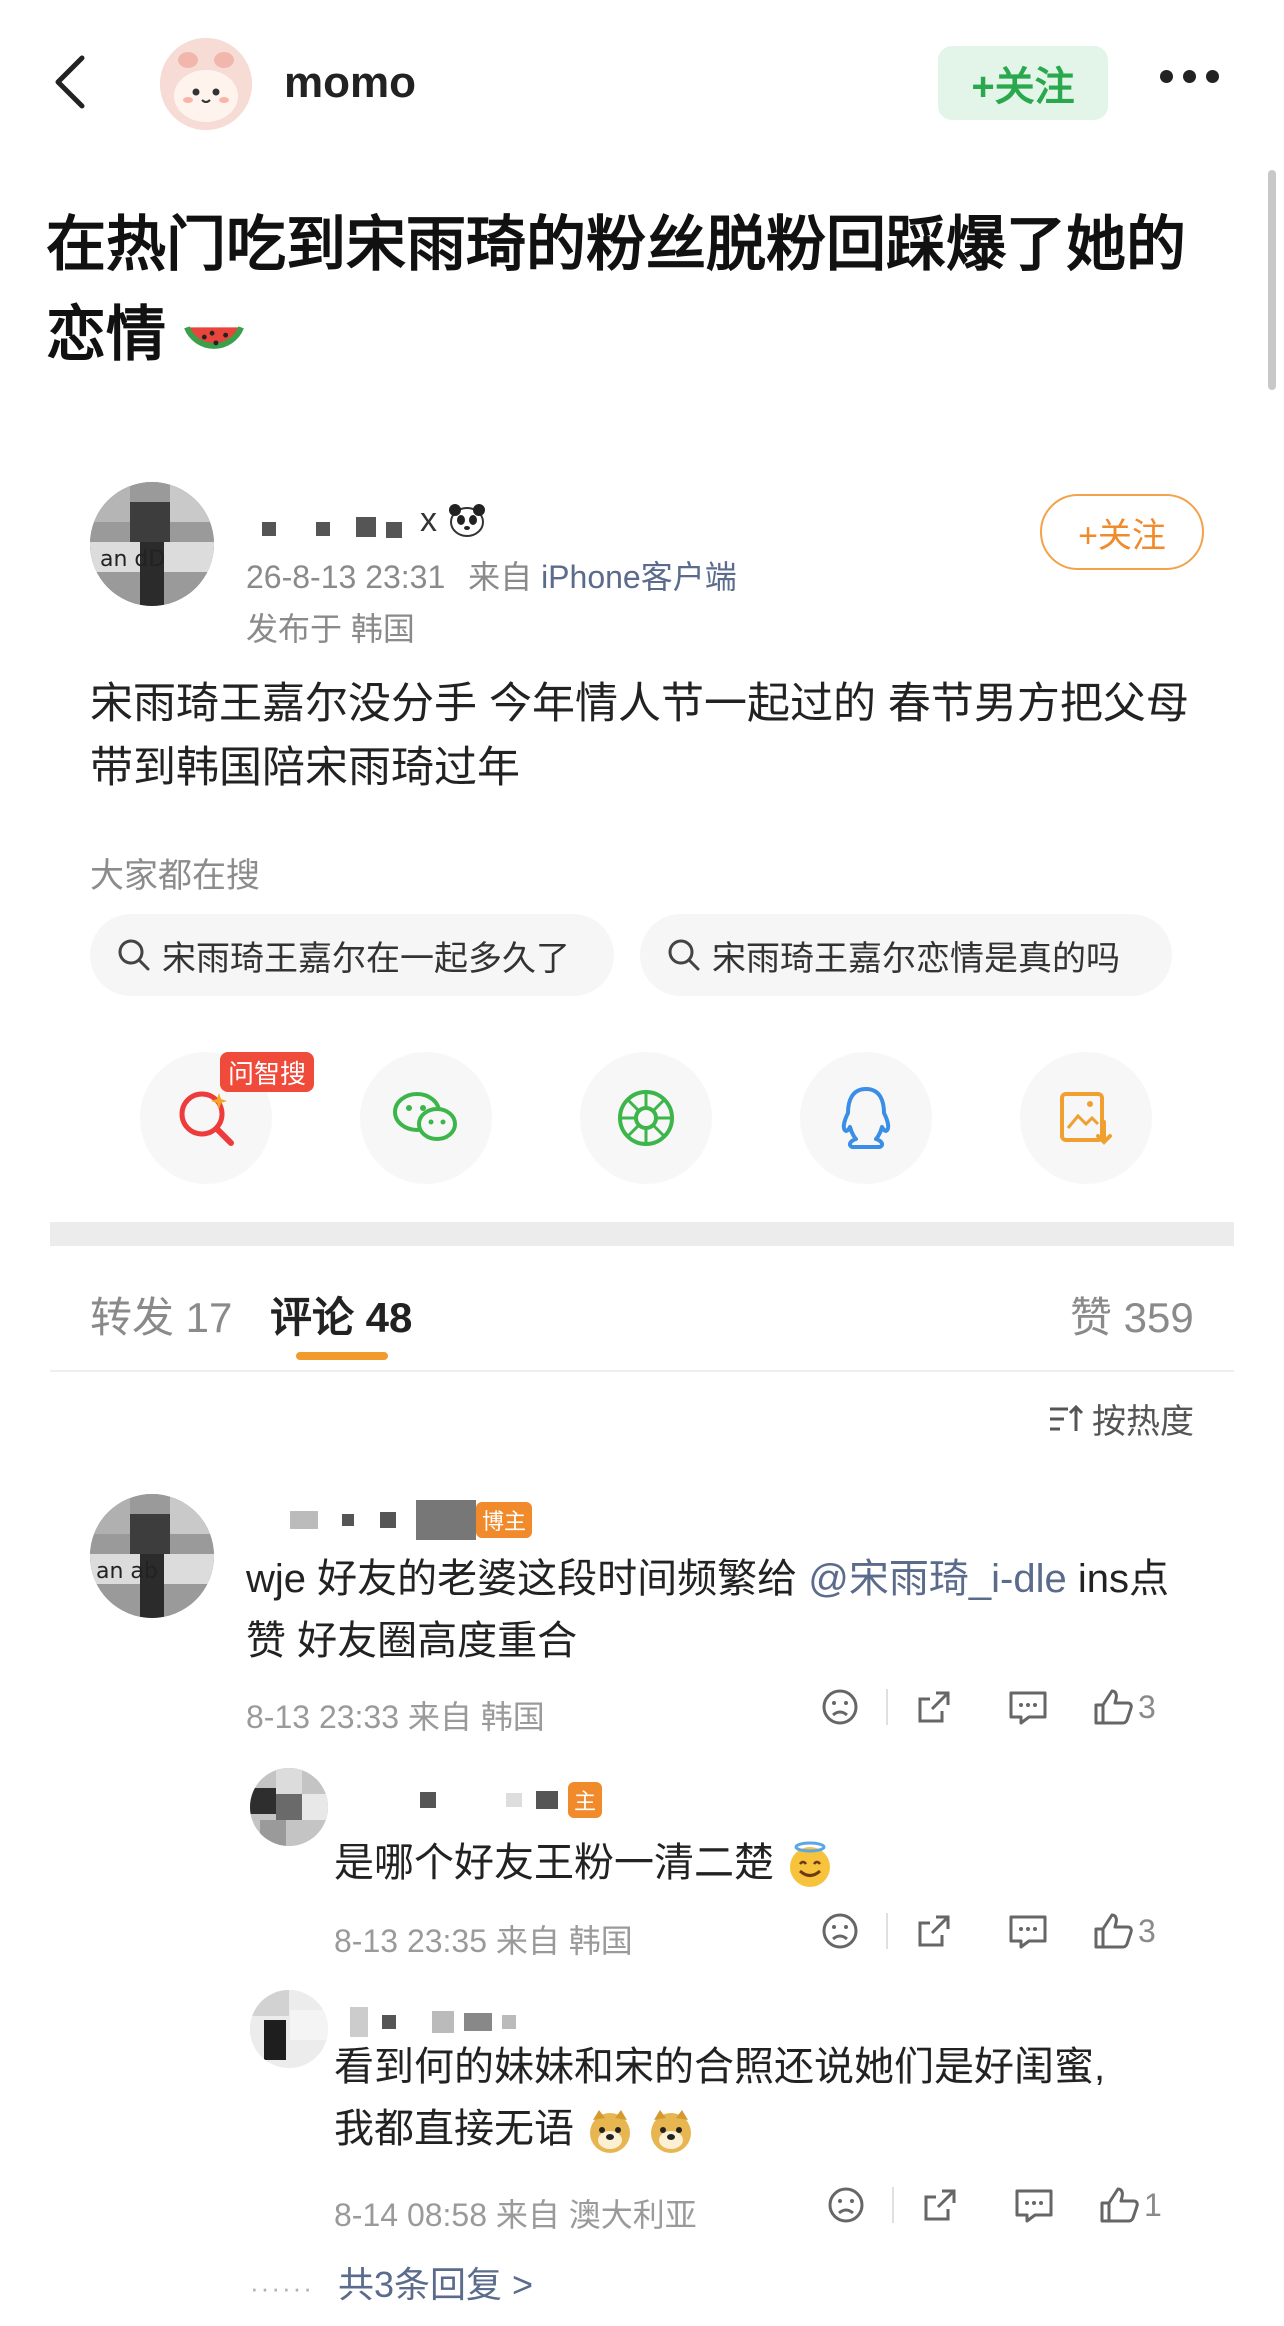 The width and height of the screenshot is (1284, 2326). Describe the element at coordinates (764, 2129) in the screenshot. I see `reply-text-line-with-emoji: 我都直接无语` at that location.